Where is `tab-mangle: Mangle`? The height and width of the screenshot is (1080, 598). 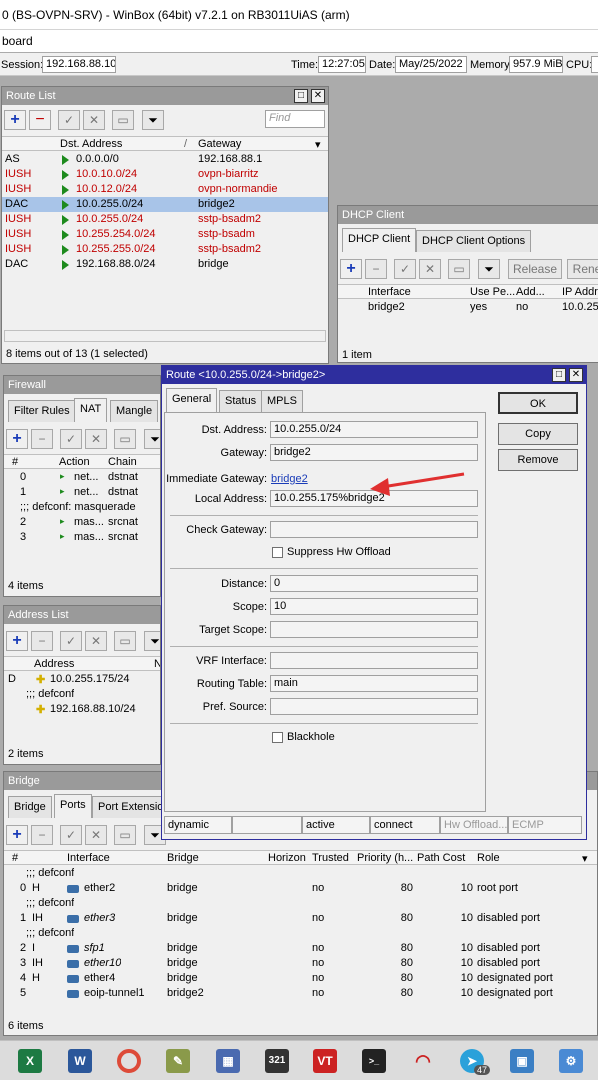
tab-mangle: Mangle is located at coordinates (134, 411).